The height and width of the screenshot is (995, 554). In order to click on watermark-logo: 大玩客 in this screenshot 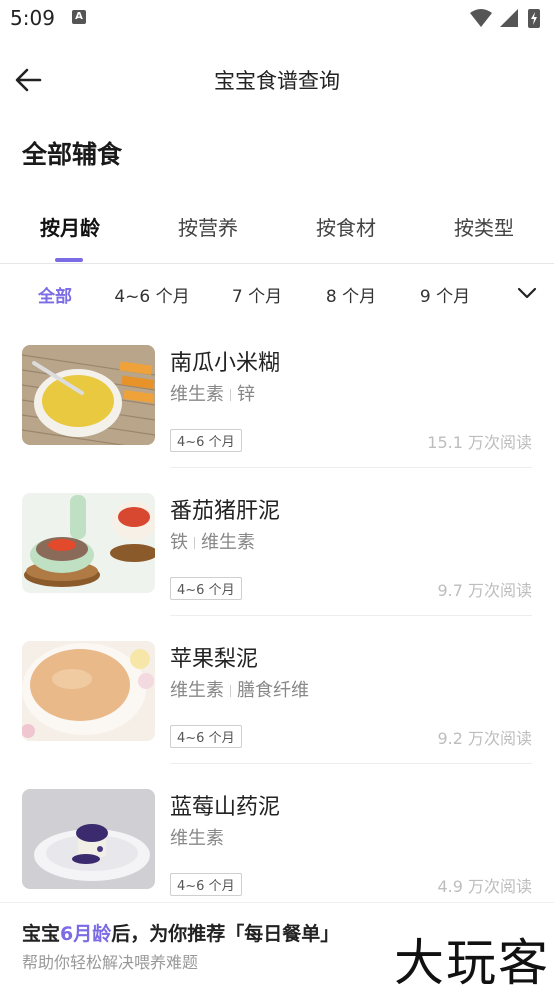, I will do `click(472, 963)`.